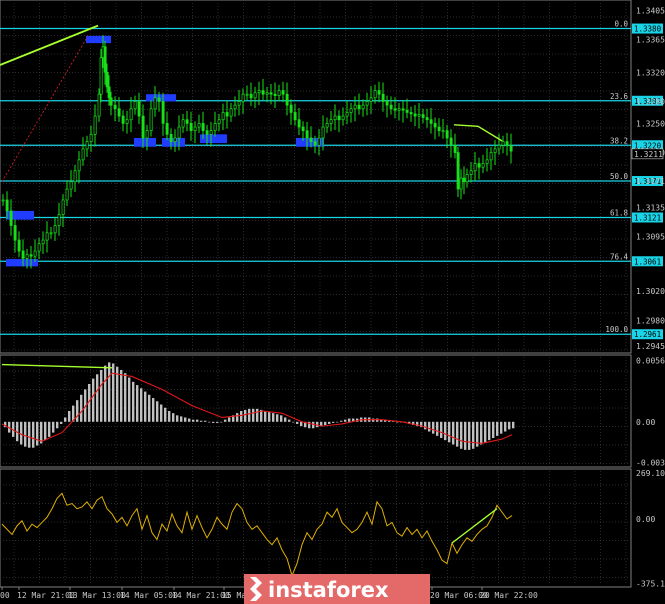  I want to click on last-price-label: 1.3211, so click(648, 154).